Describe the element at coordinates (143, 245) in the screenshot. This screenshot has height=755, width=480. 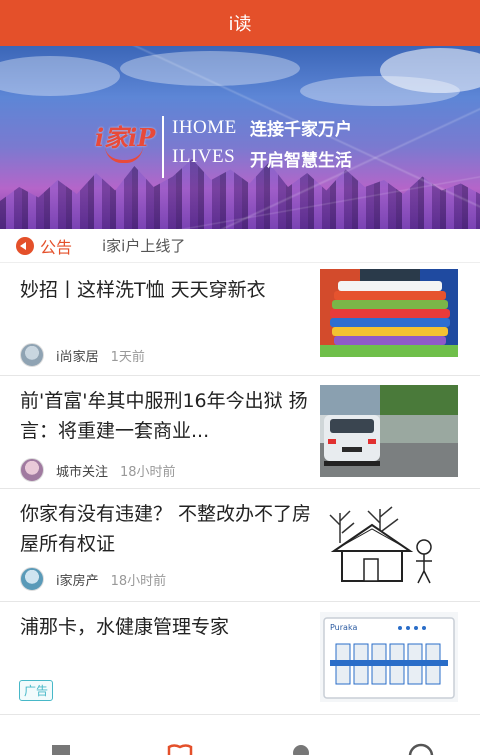
I see `announcement-text: i家i户上线了` at that location.